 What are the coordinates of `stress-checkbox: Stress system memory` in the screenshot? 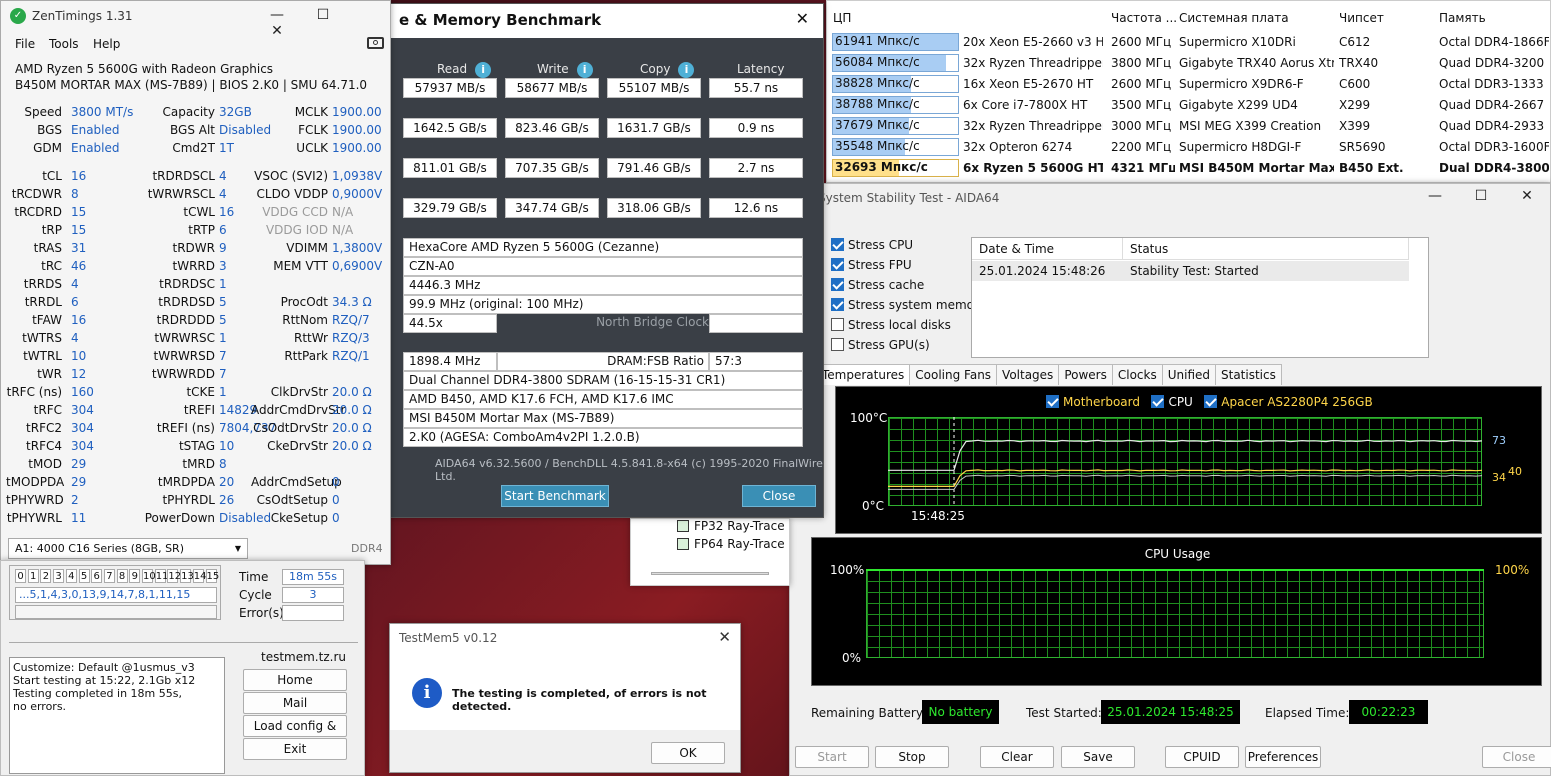 It's located at (908, 305).